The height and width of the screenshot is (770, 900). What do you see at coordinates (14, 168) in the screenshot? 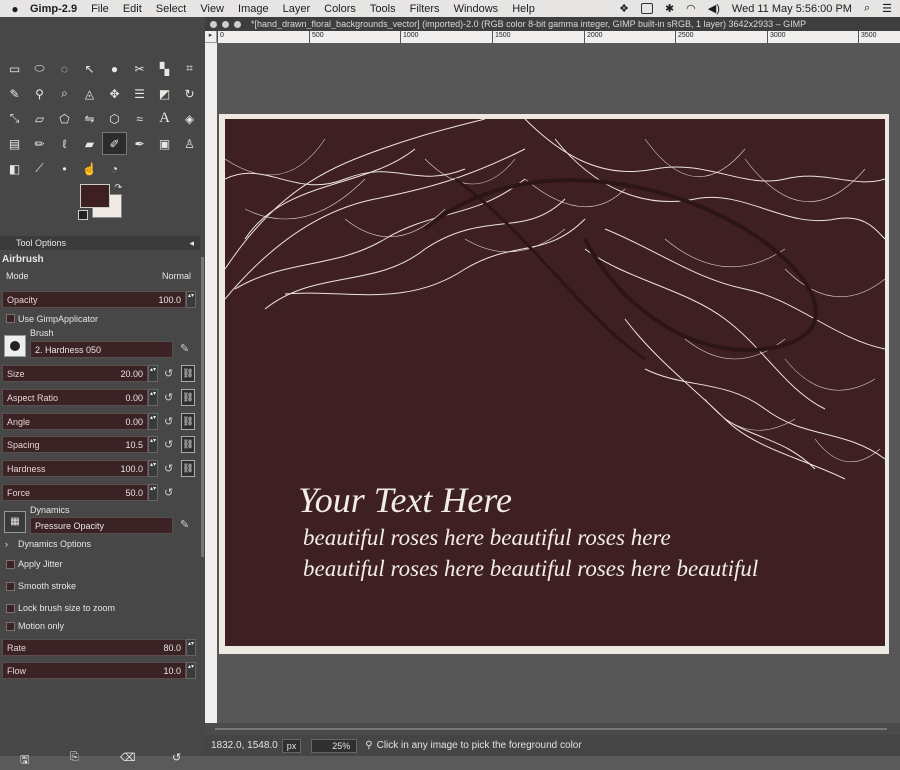
I see `heal-icon: ◧` at bounding box center [14, 168].